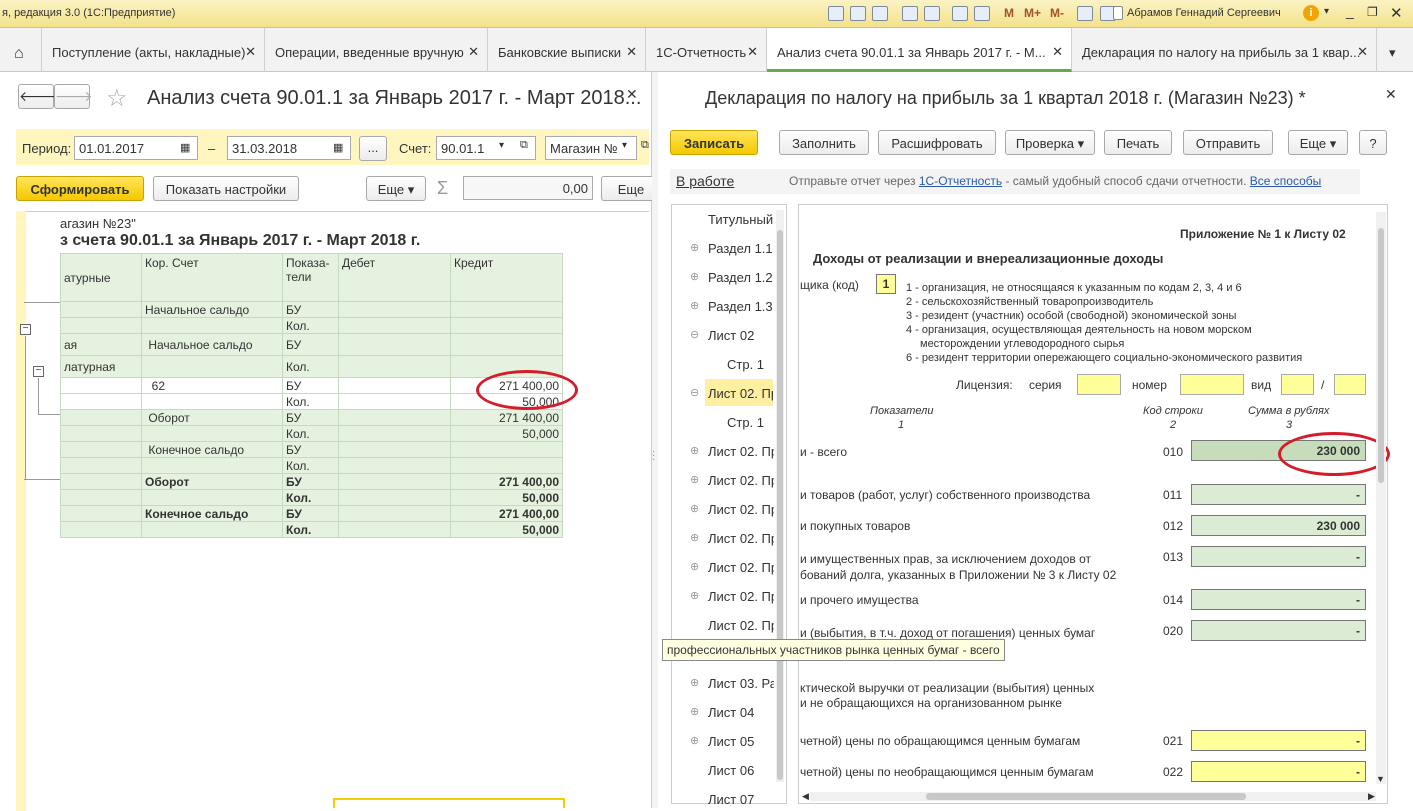 This screenshot has height=811, width=1413. Describe the element at coordinates (1381, 355) in the screenshot. I see `form-scrollbar-thumb` at that location.